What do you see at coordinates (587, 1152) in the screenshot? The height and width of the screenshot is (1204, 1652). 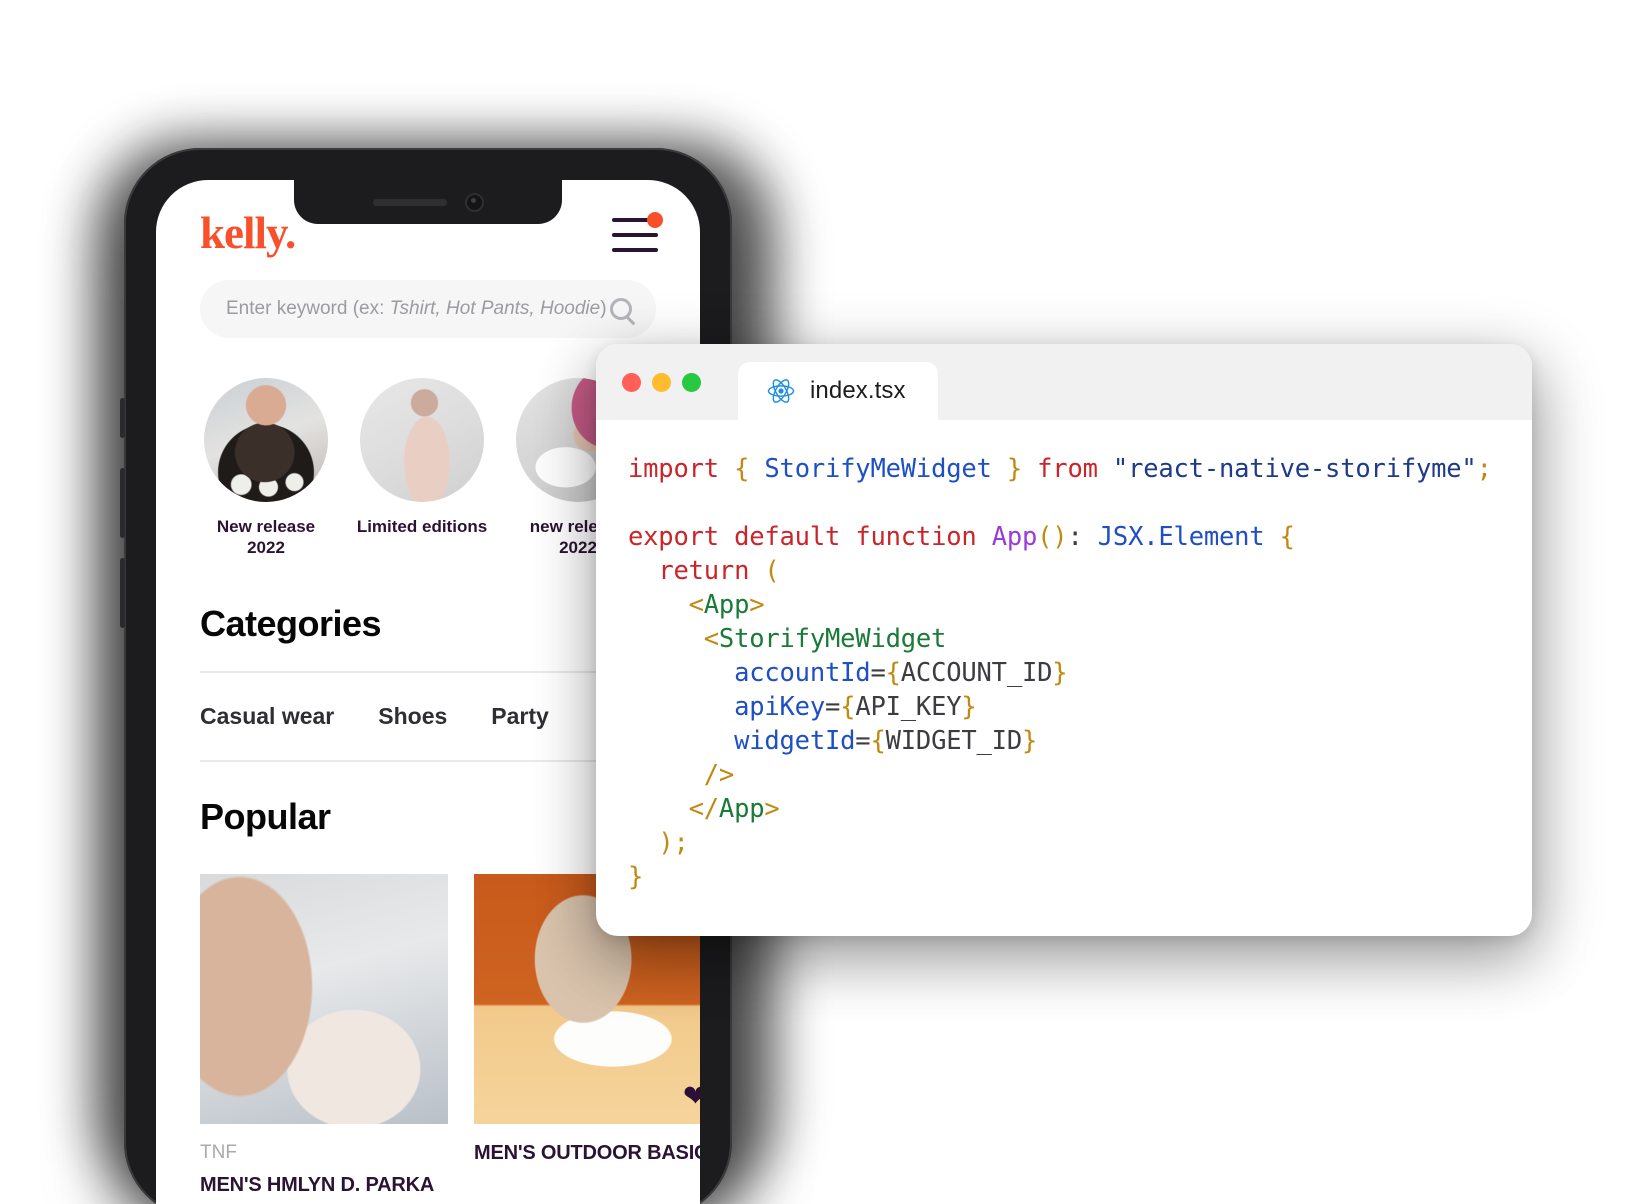 I see `product-name: MEN'S OUTDOOR BASIC` at bounding box center [587, 1152].